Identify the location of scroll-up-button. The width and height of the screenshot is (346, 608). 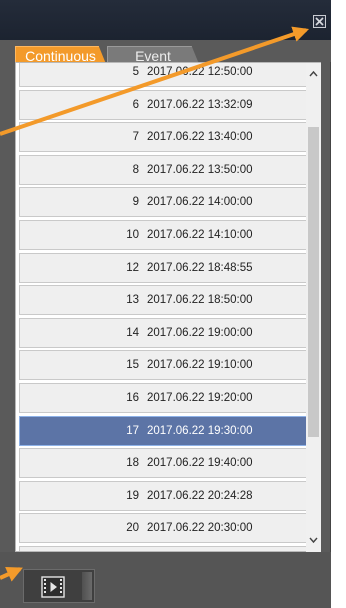
(313, 74).